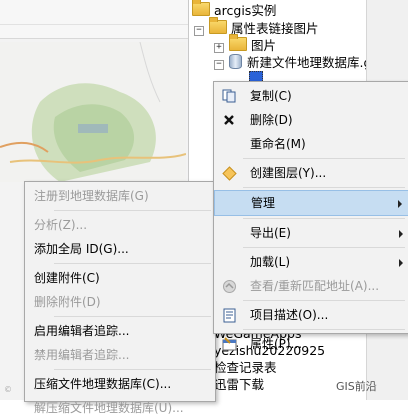 The width and height of the screenshot is (408, 420). What do you see at coordinates (229, 315) in the screenshot?
I see `description-icon` at bounding box center [229, 315].